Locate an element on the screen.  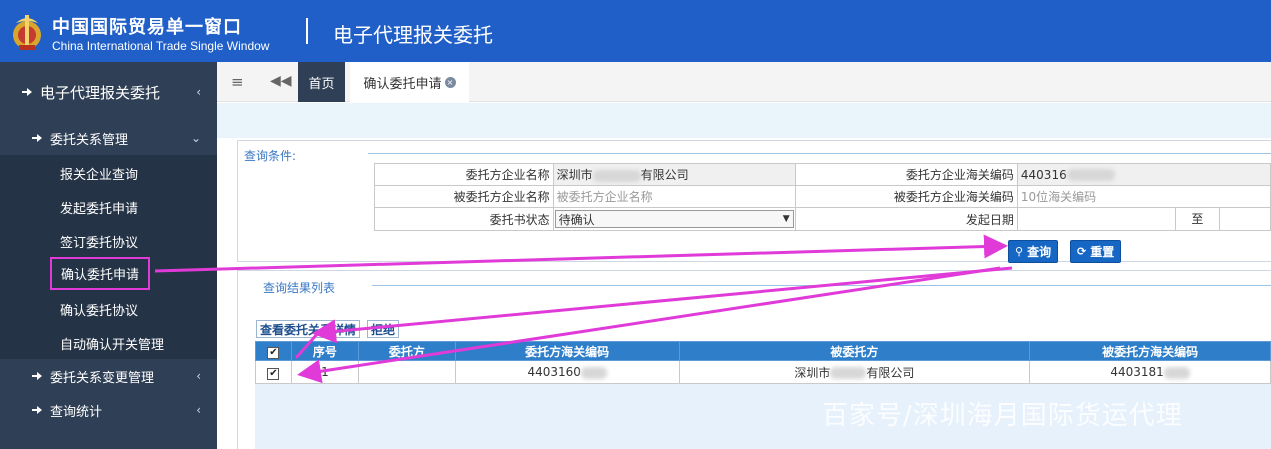
label-agent-name: 被委托方企业名称 is located at coordinates (464, 196).